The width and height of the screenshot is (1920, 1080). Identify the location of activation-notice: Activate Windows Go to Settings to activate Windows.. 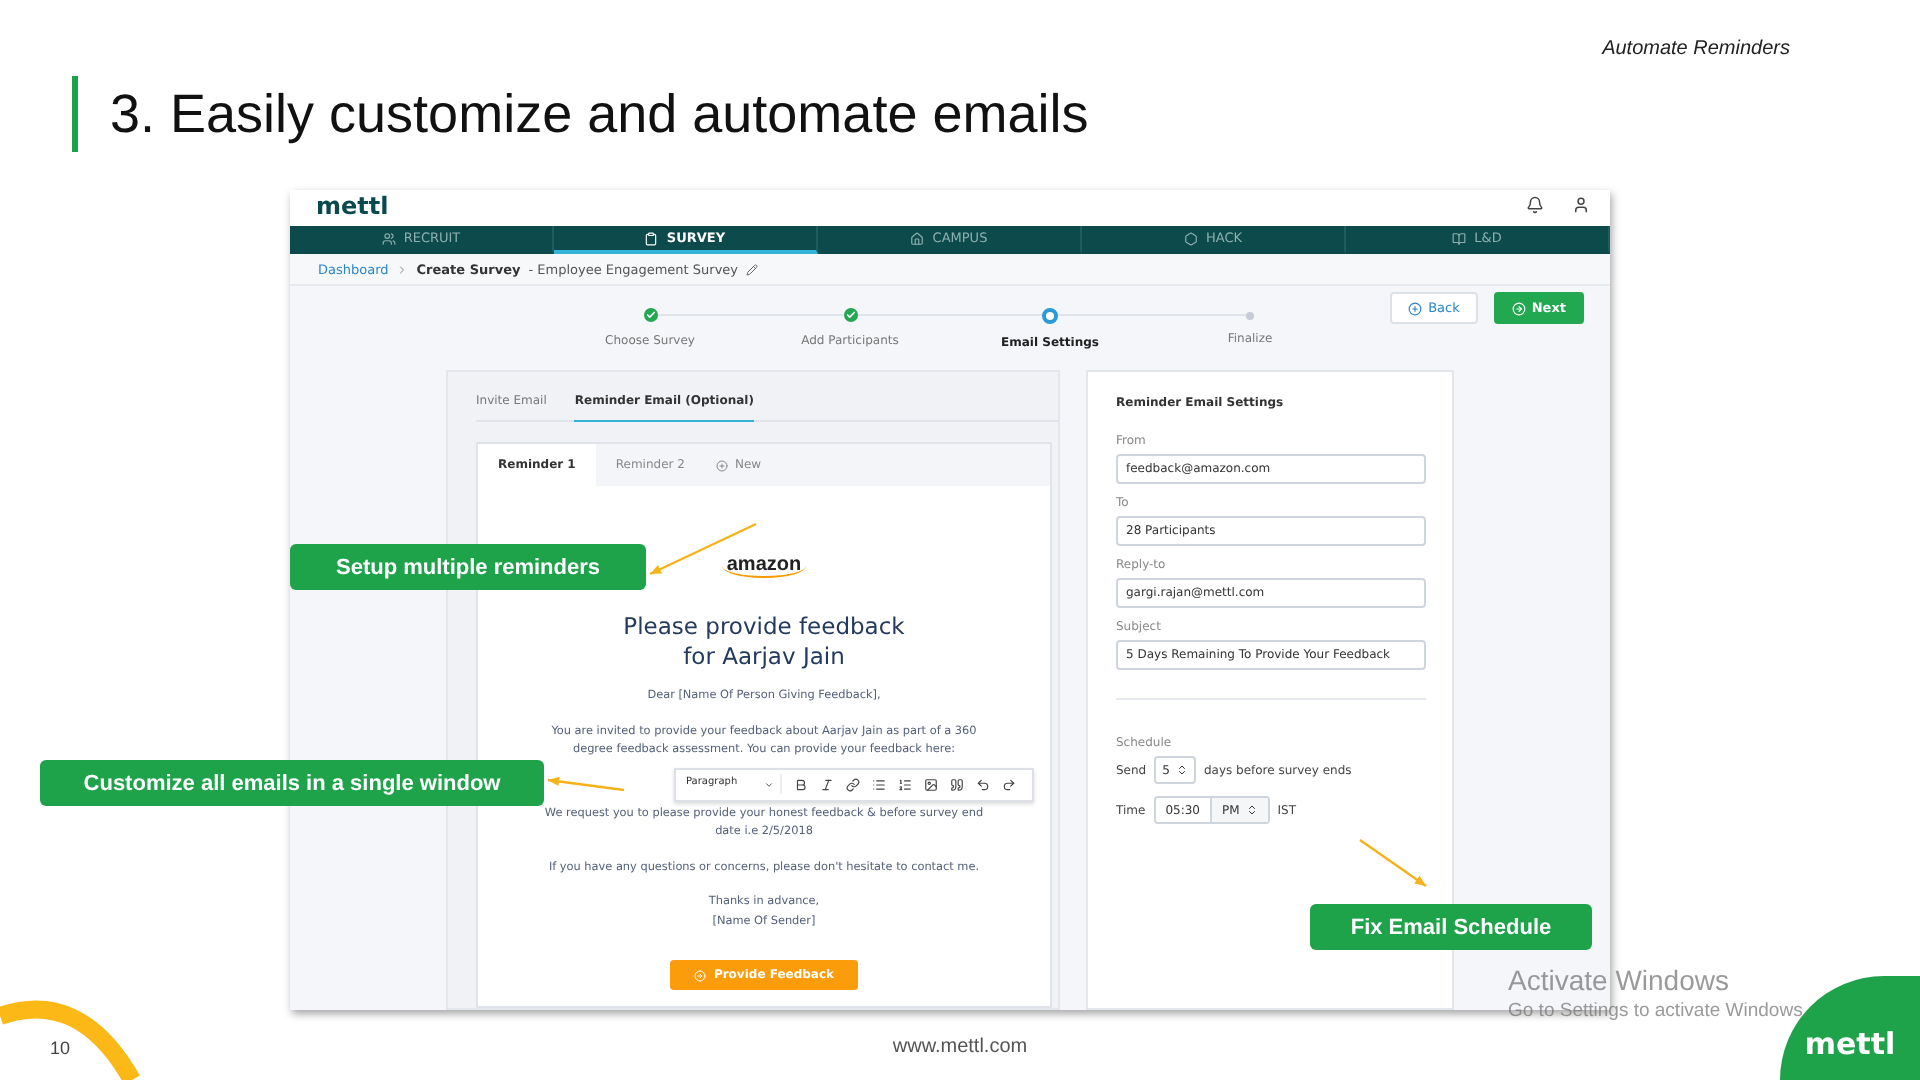
(1658, 993).